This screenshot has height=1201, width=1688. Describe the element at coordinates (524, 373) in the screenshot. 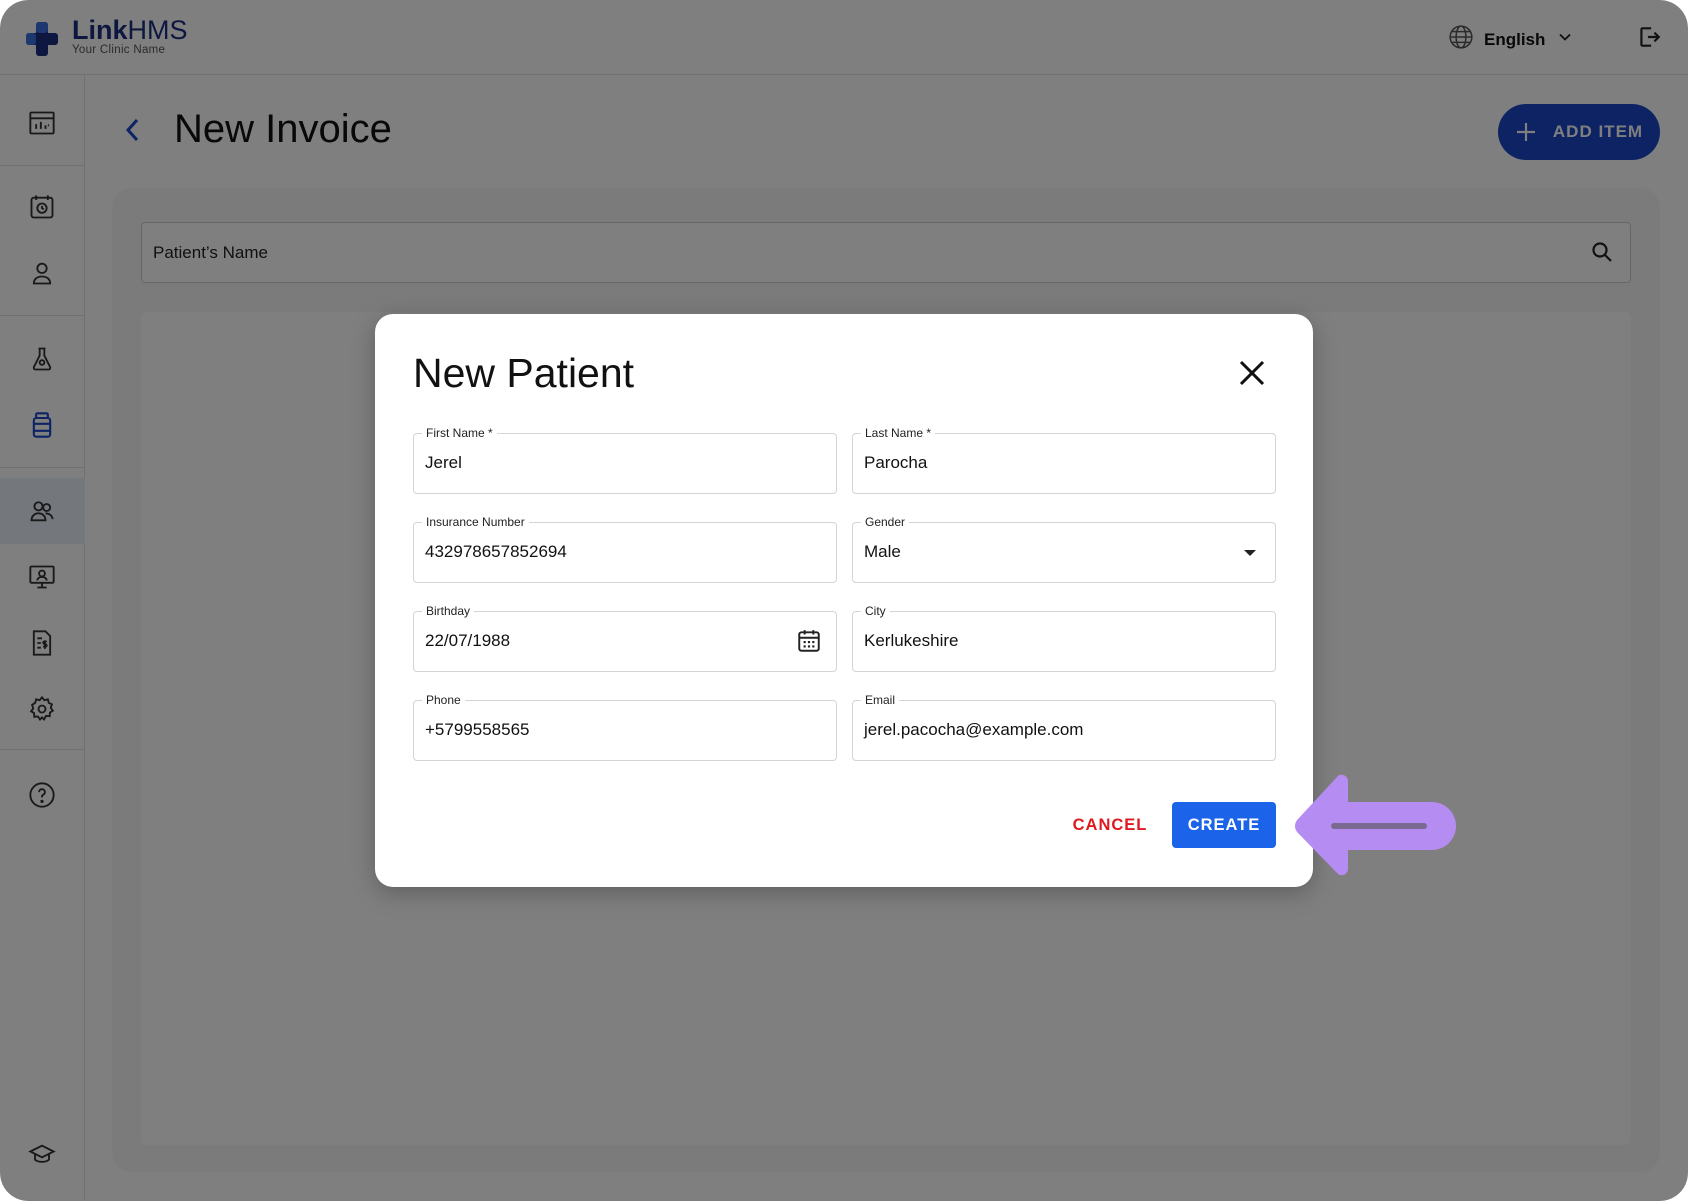

I see `dialog-title: New Patient` at that location.